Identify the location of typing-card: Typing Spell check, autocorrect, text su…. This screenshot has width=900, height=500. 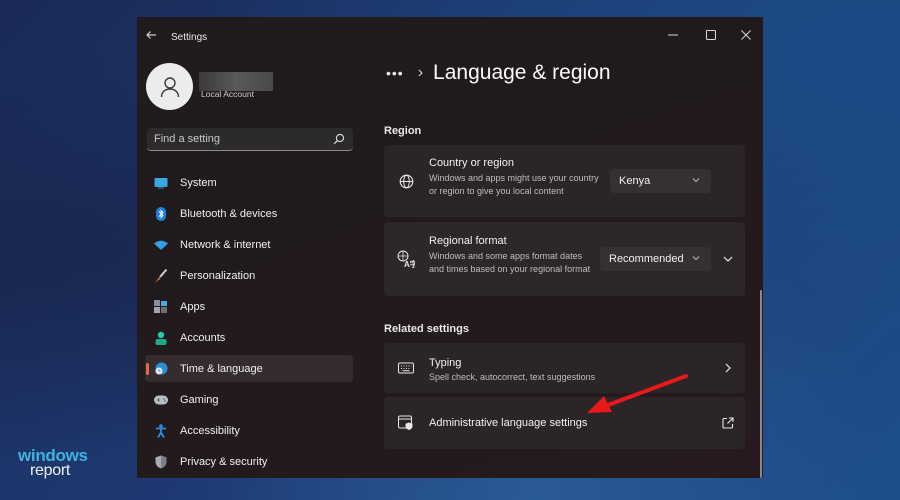
(564, 368).